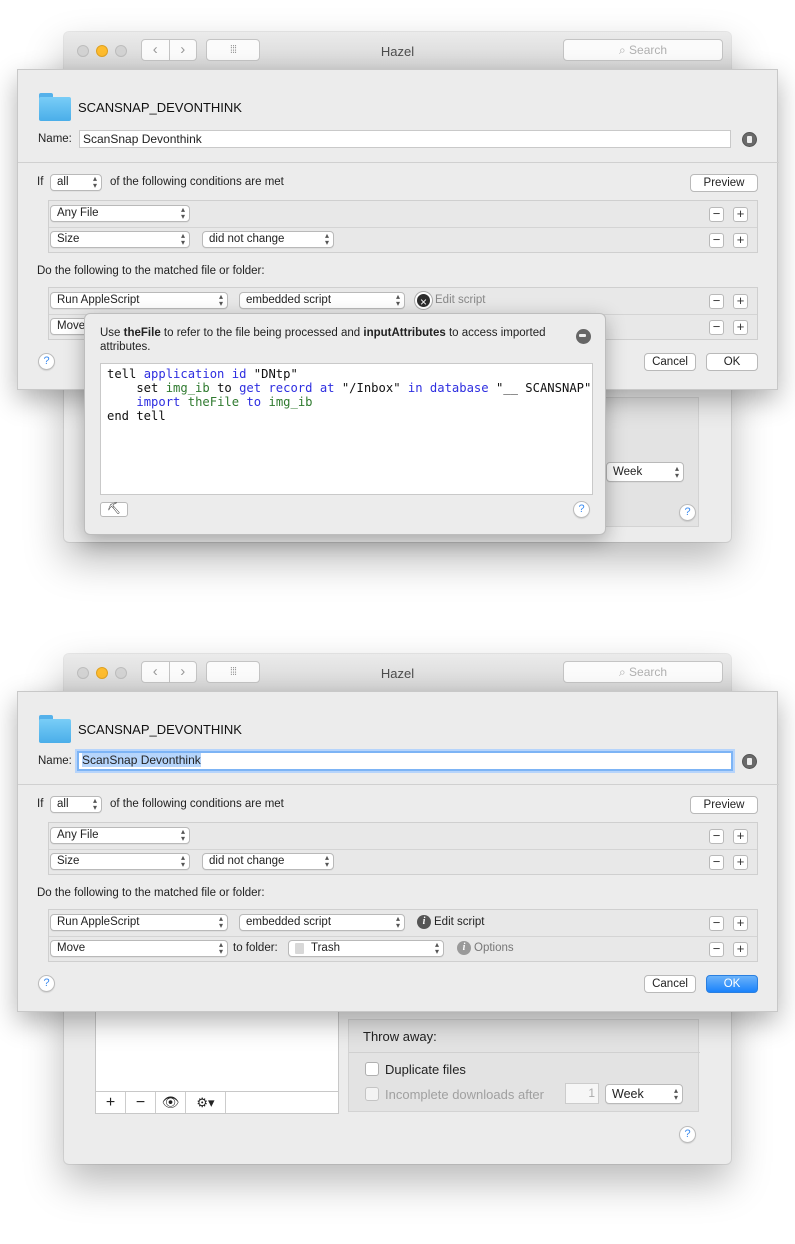  I want to click on add-rule-button: +, so click(111, 1102).